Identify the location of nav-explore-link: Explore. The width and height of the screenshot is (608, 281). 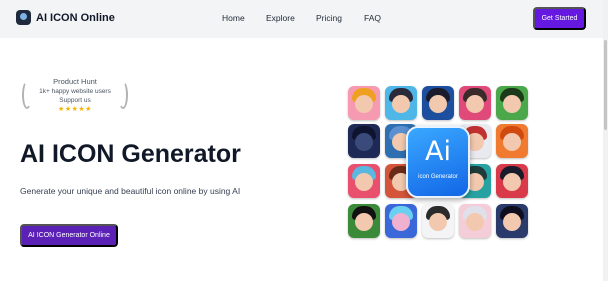
(280, 18).